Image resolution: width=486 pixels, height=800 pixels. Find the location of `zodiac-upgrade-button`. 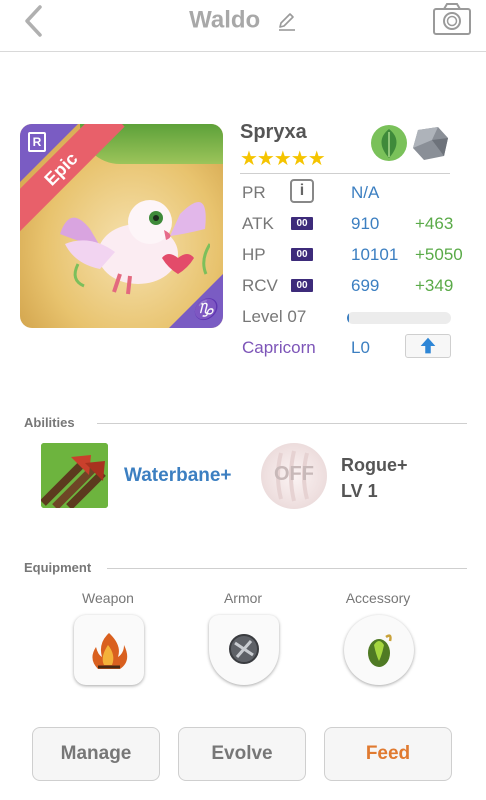

zodiac-upgrade-button is located at coordinates (428, 346).